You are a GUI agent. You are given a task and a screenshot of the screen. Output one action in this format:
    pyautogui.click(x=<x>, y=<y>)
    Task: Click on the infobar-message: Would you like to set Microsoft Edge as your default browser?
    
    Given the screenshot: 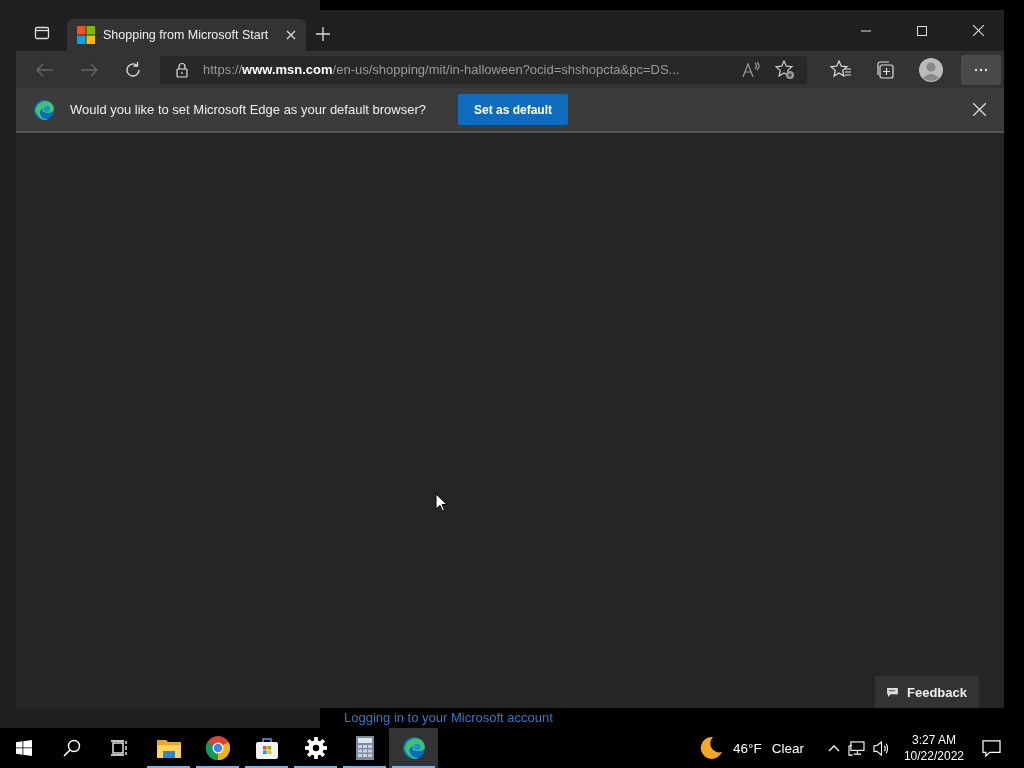 What is the action you would take?
    pyautogui.click(x=248, y=109)
    